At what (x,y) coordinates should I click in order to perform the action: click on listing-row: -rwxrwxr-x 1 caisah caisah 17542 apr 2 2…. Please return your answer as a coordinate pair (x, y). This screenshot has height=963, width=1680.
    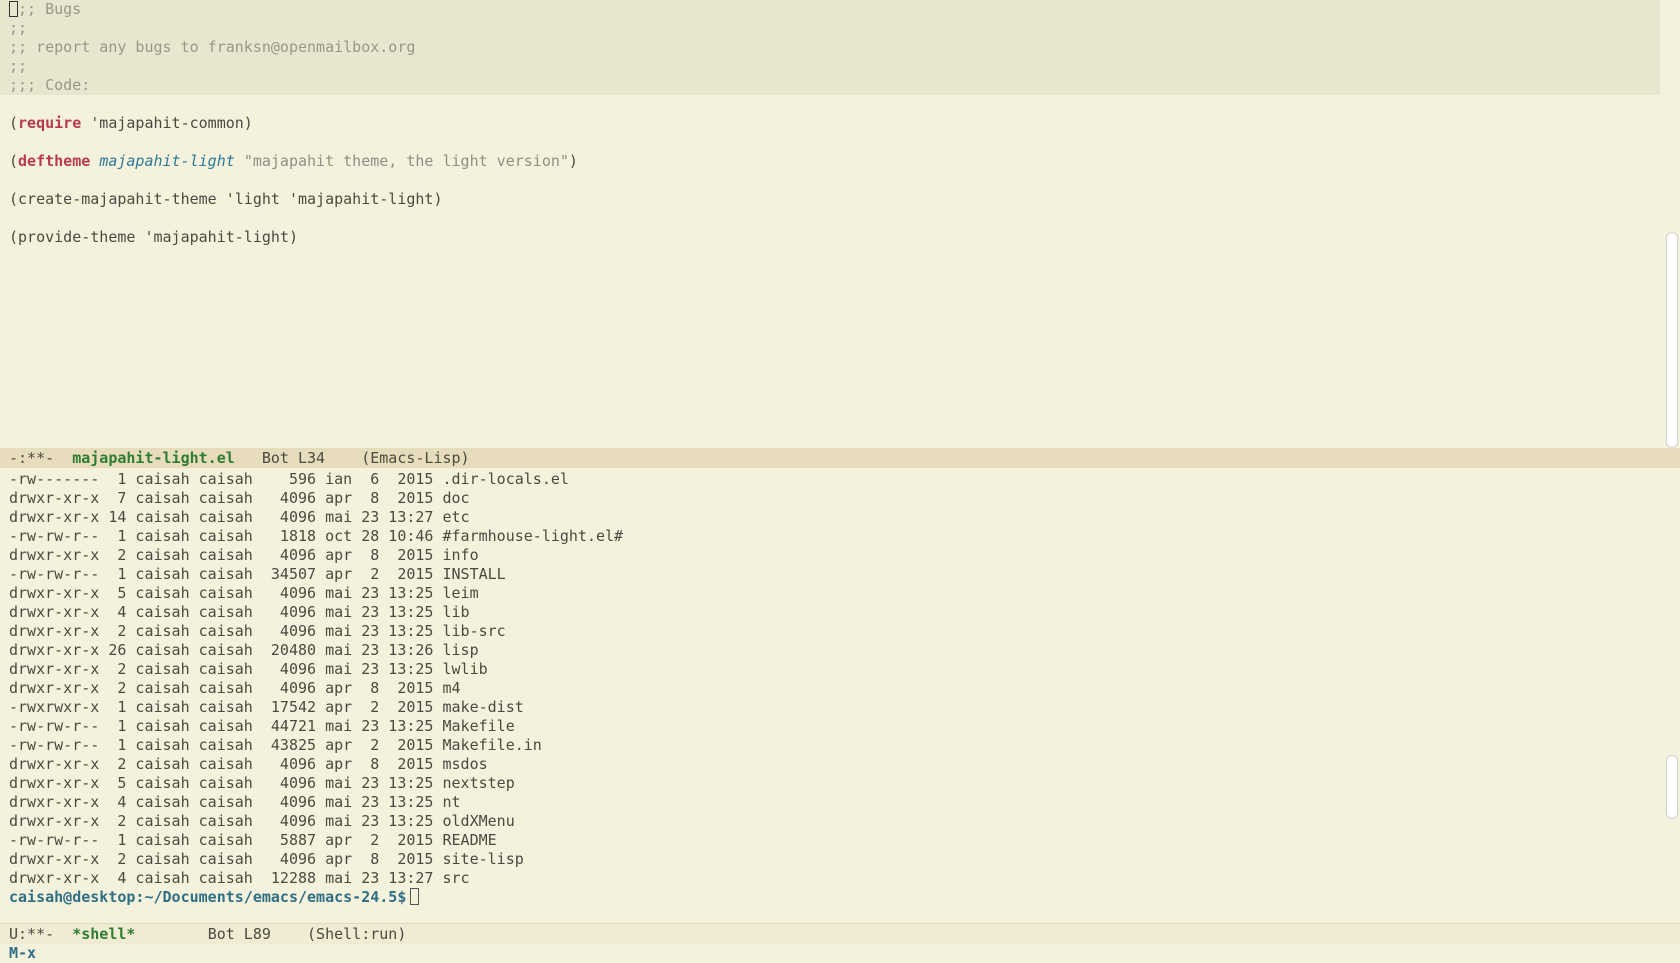
    Looking at the image, I should click on (266, 707).